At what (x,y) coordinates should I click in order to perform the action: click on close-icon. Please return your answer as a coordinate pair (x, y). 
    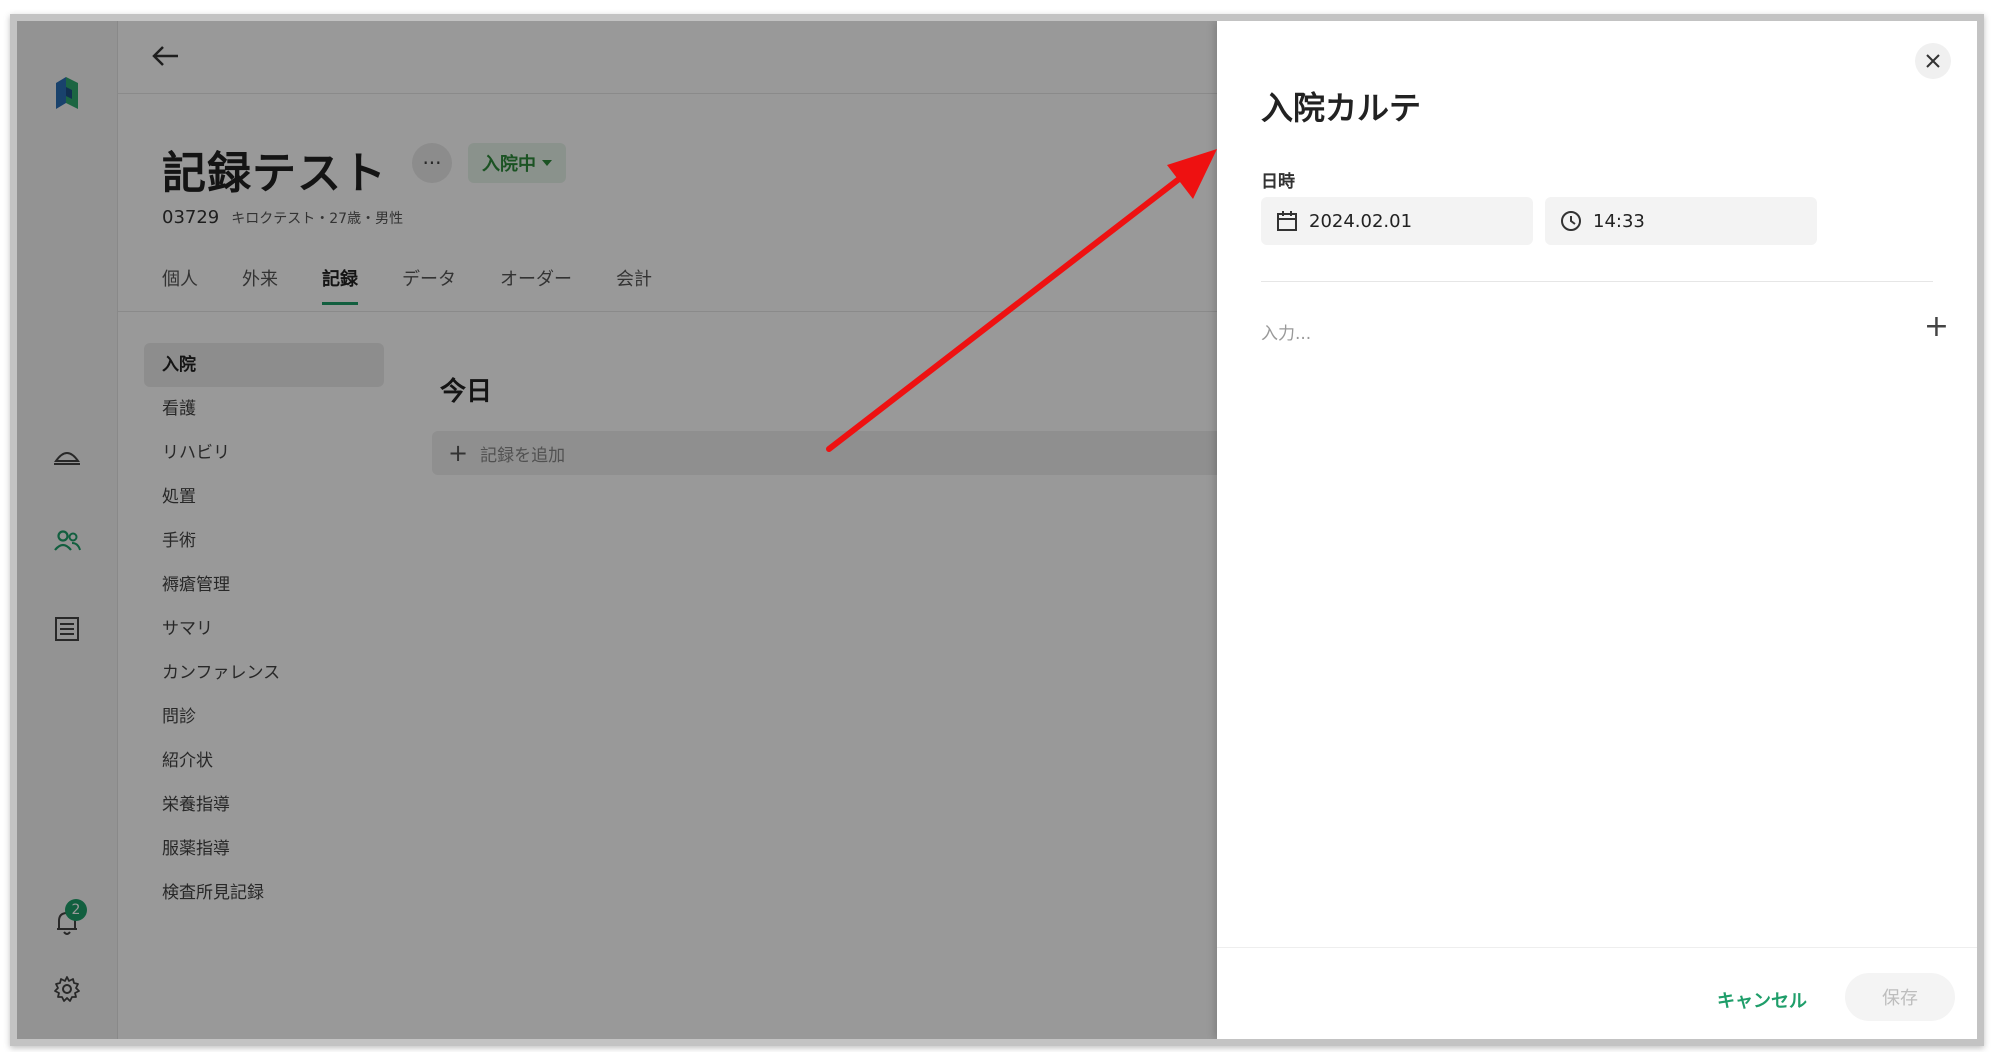
    Looking at the image, I should click on (1933, 61).